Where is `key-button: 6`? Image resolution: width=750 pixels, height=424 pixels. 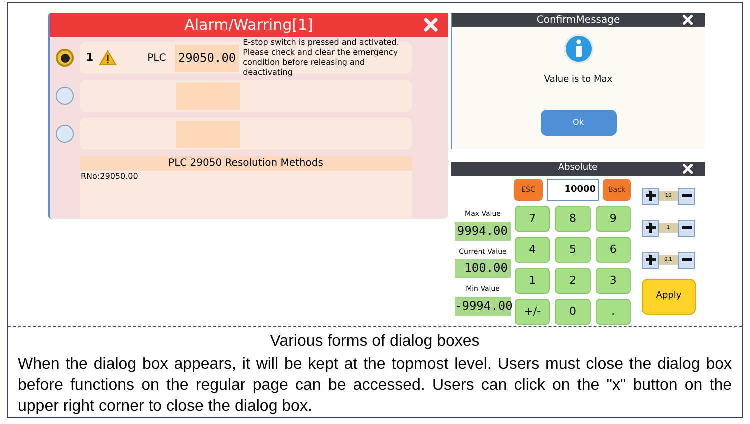 key-button: 6 is located at coordinates (613, 250).